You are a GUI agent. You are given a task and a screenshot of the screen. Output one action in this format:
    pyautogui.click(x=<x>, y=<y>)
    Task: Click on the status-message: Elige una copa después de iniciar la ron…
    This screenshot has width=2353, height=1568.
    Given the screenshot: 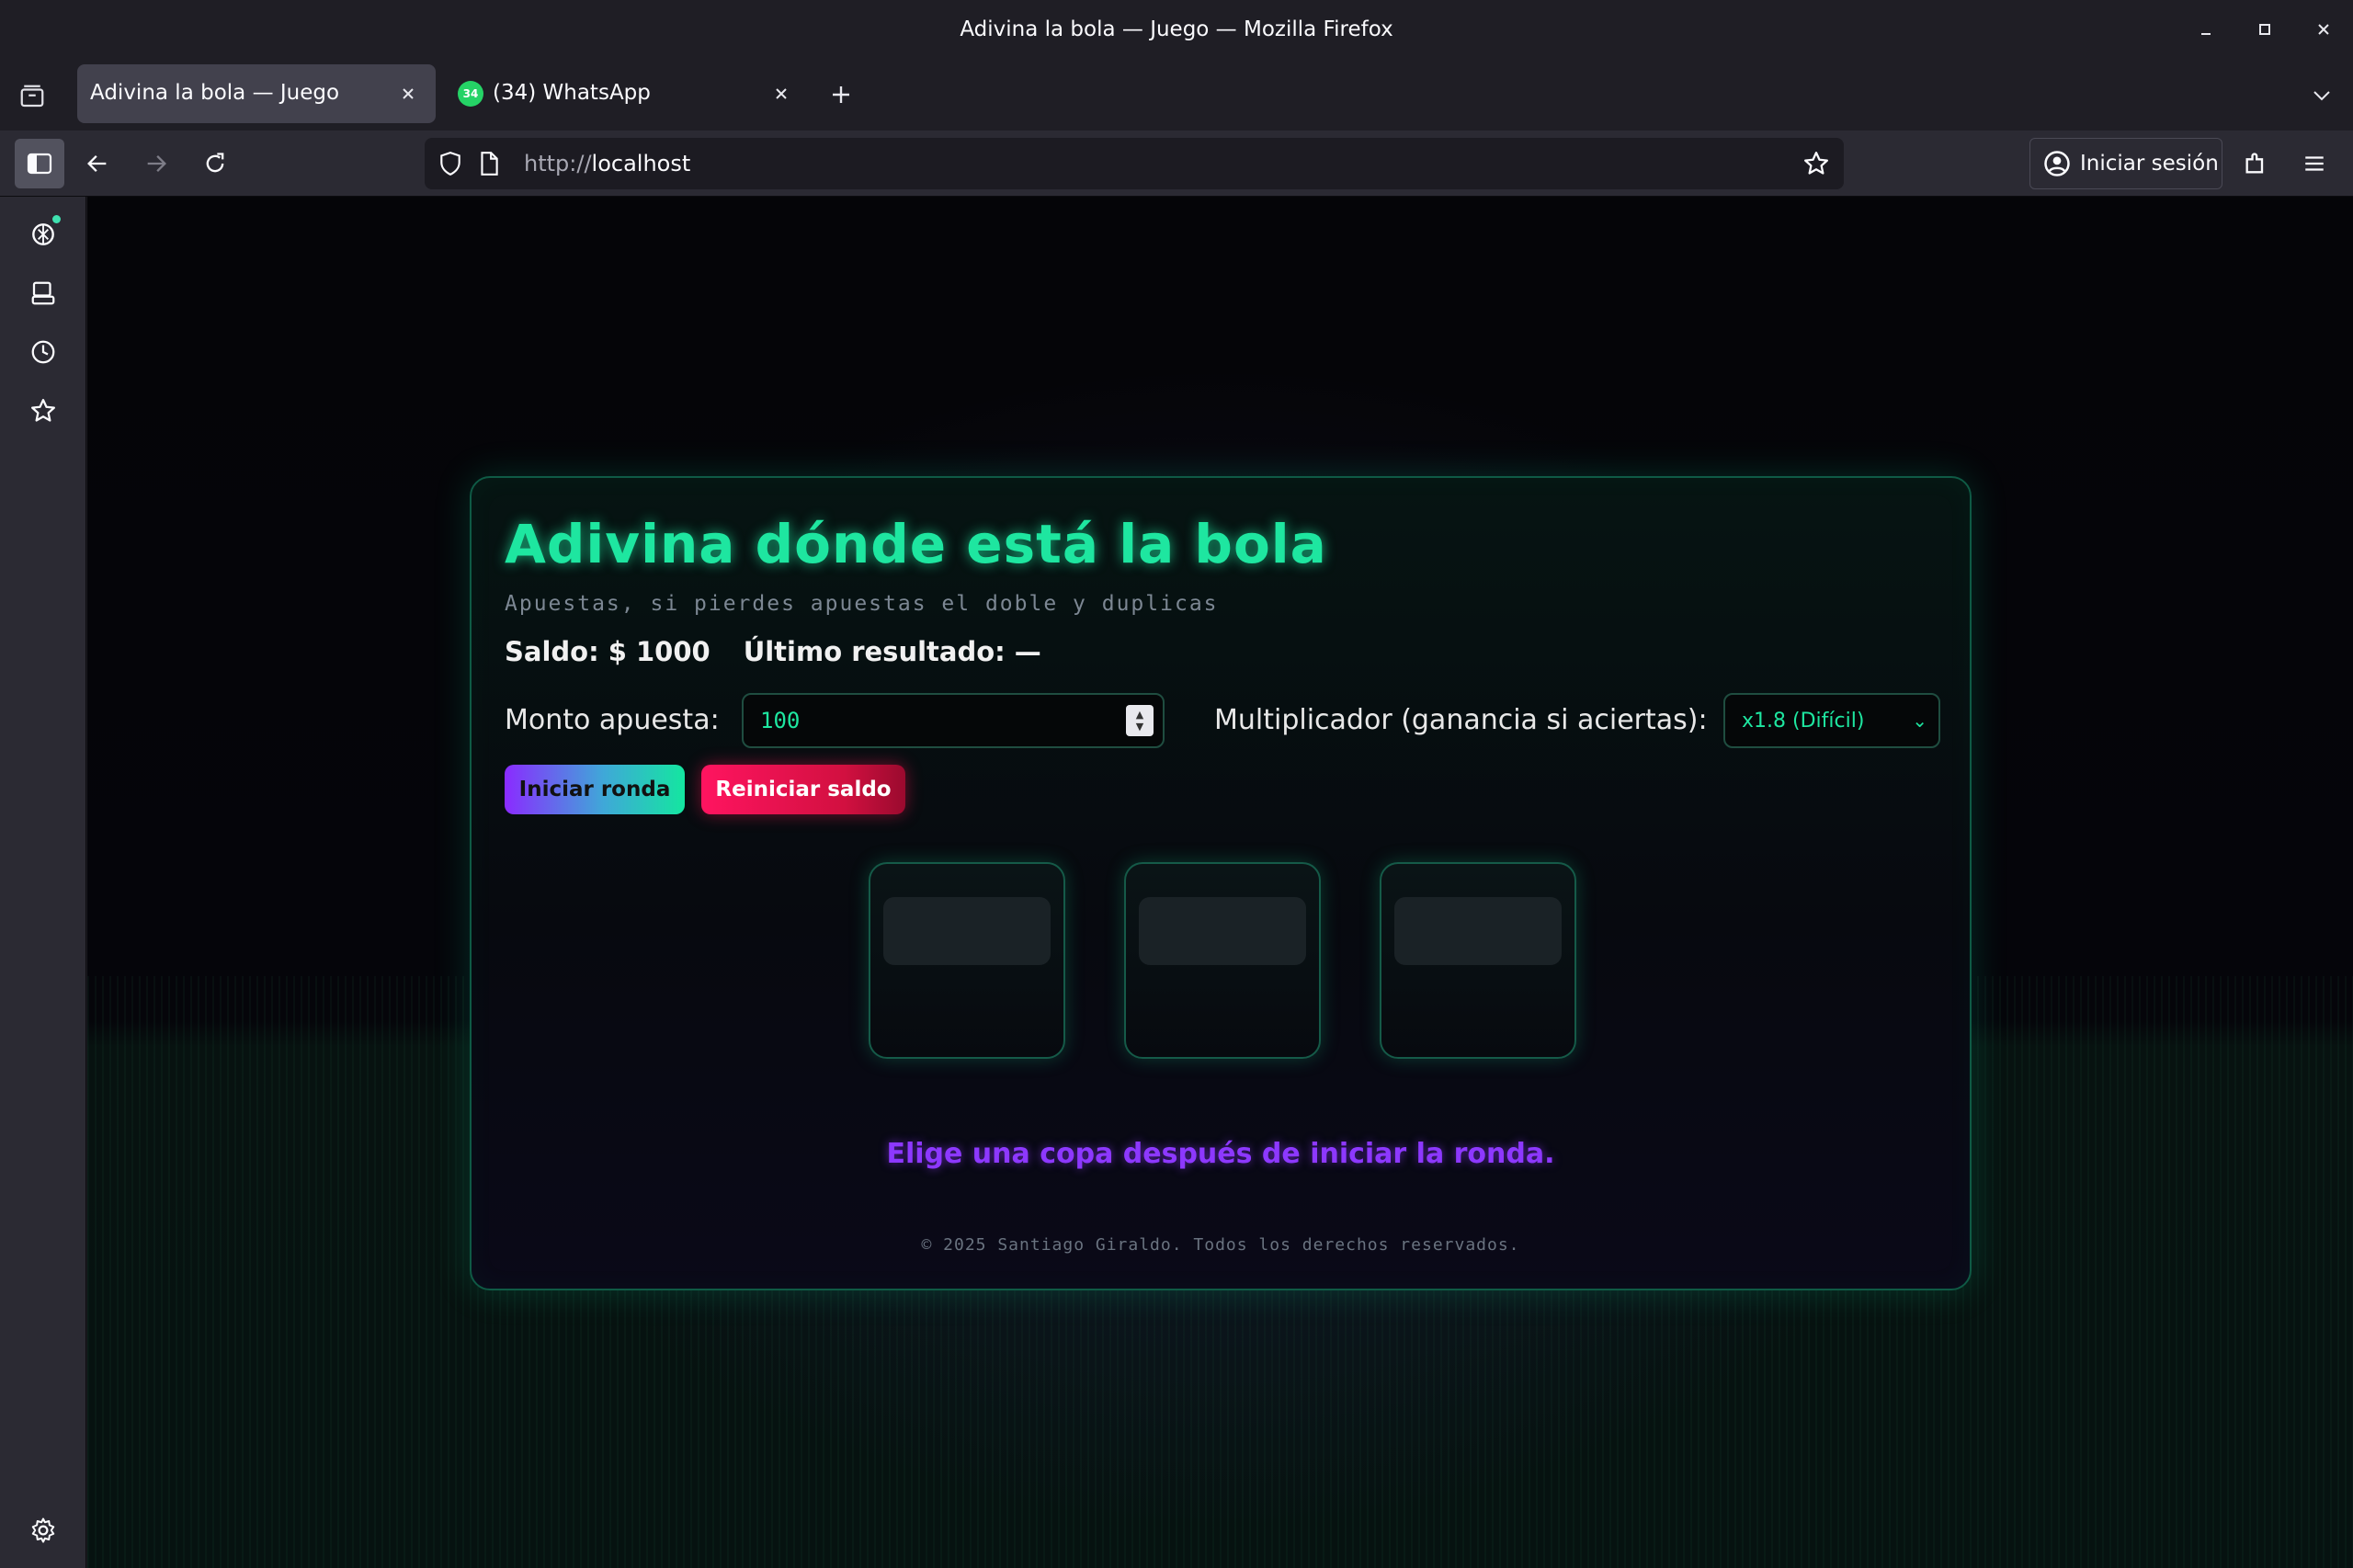 What is the action you would take?
    pyautogui.click(x=1220, y=1154)
    